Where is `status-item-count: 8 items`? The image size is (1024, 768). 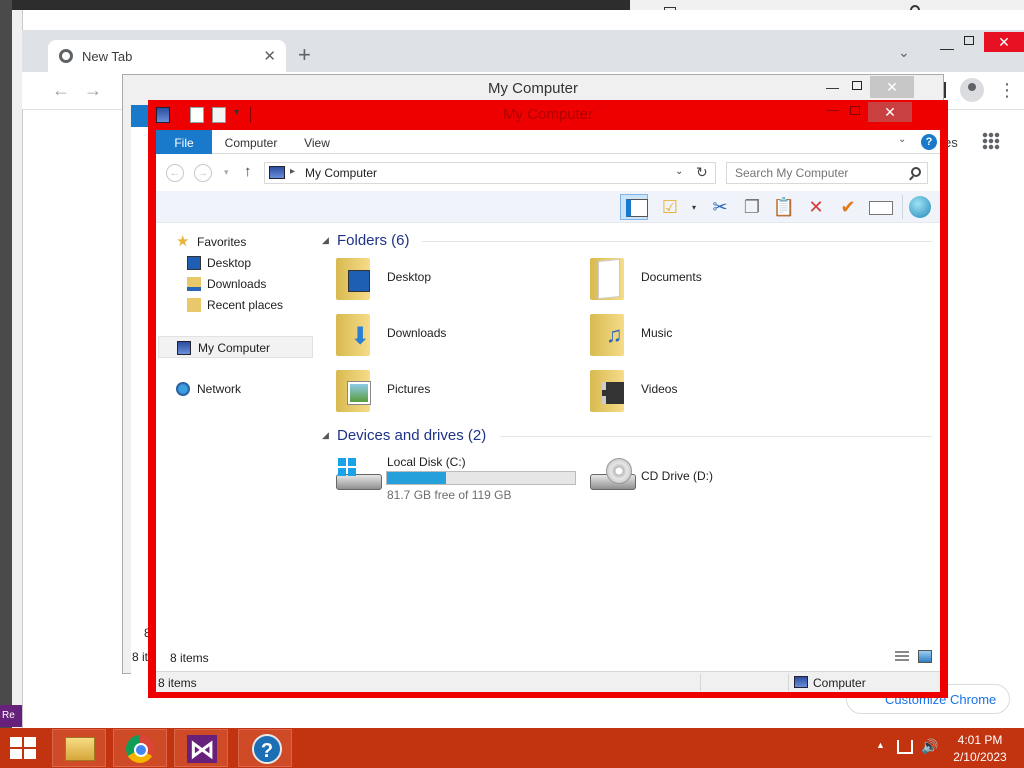 status-item-count: 8 items is located at coordinates (177, 683).